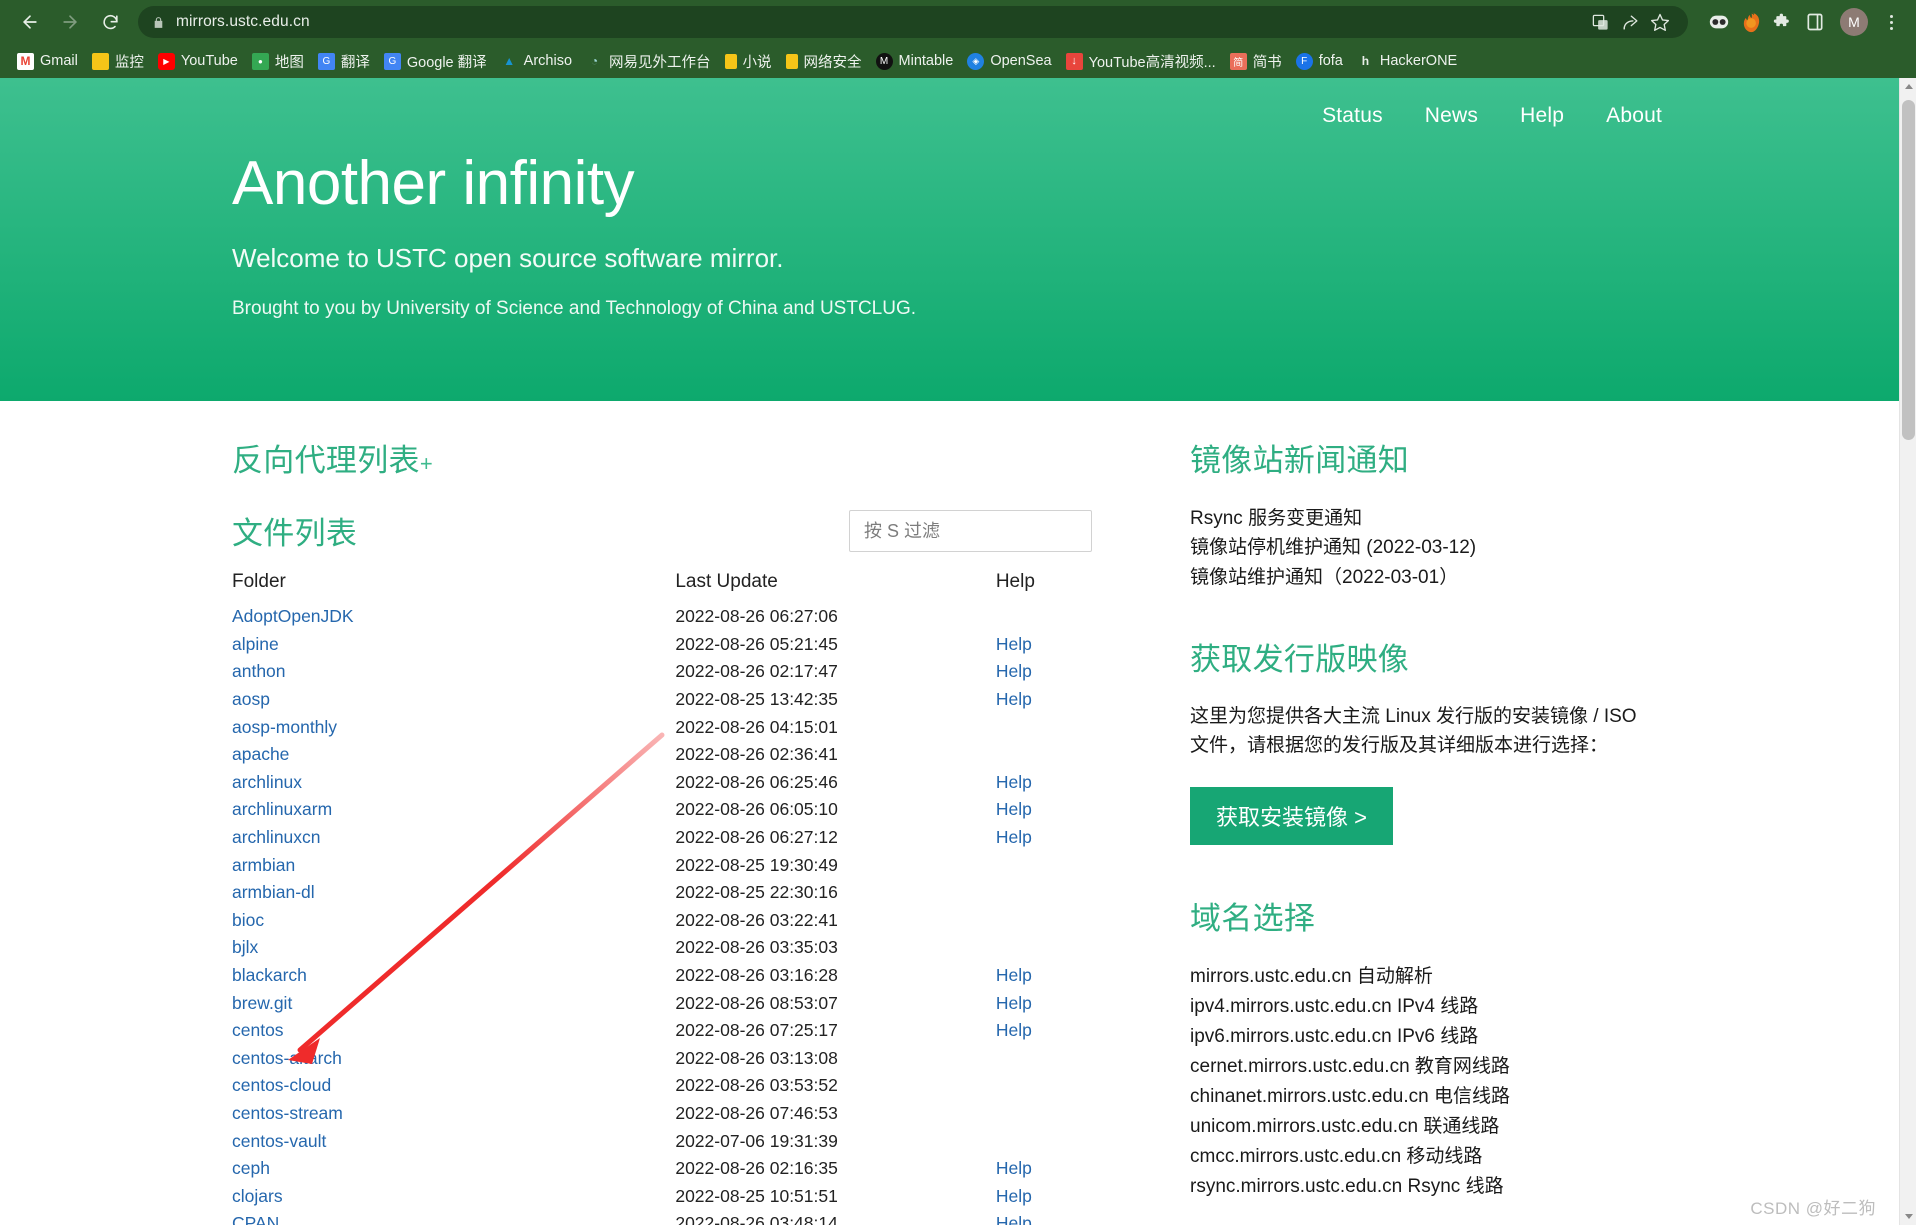 This screenshot has width=1916, height=1225. Describe the element at coordinates (1854, 22) in the screenshot. I see `avatar: M` at that location.